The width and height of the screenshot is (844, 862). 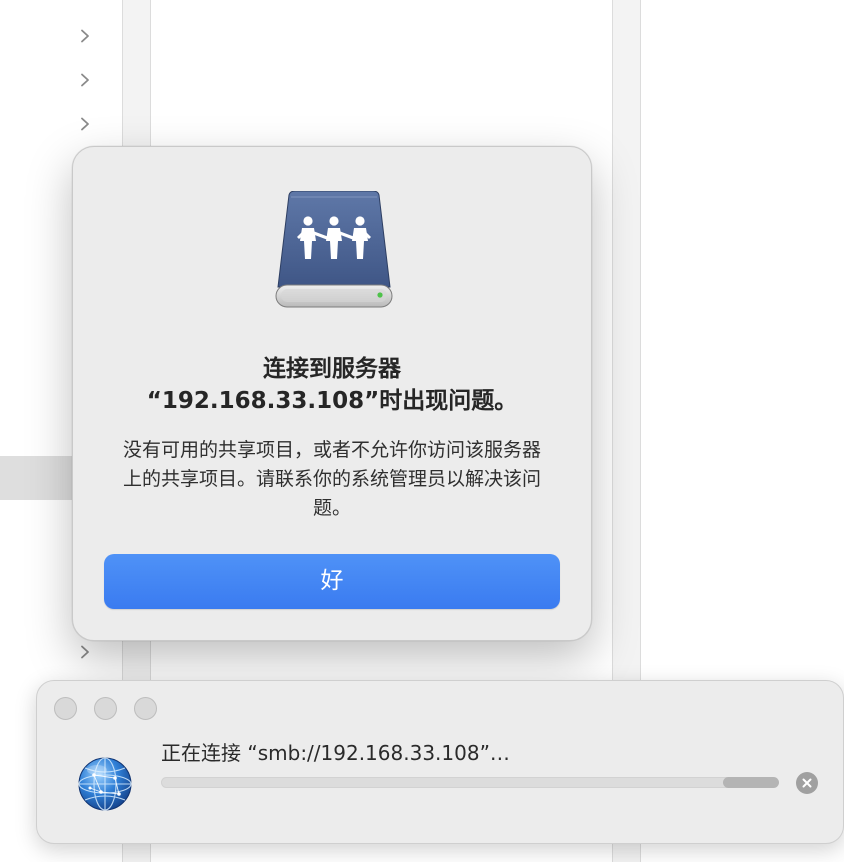 What do you see at coordinates (332, 385) in the screenshot?
I see `alert-title: 连接到服务器 “192.168.33.108”时出现问题。` at bounding box center [332, 385].